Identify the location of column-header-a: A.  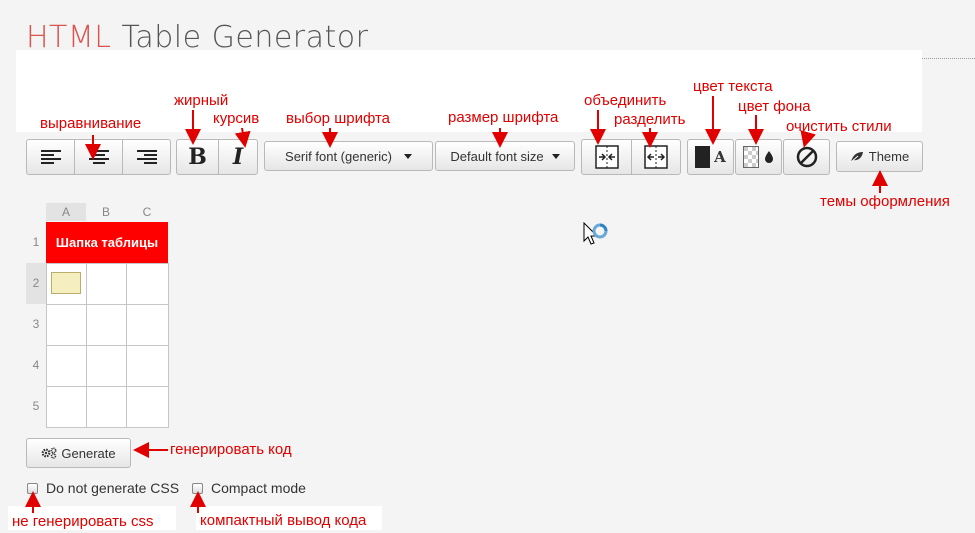
(66, 212).